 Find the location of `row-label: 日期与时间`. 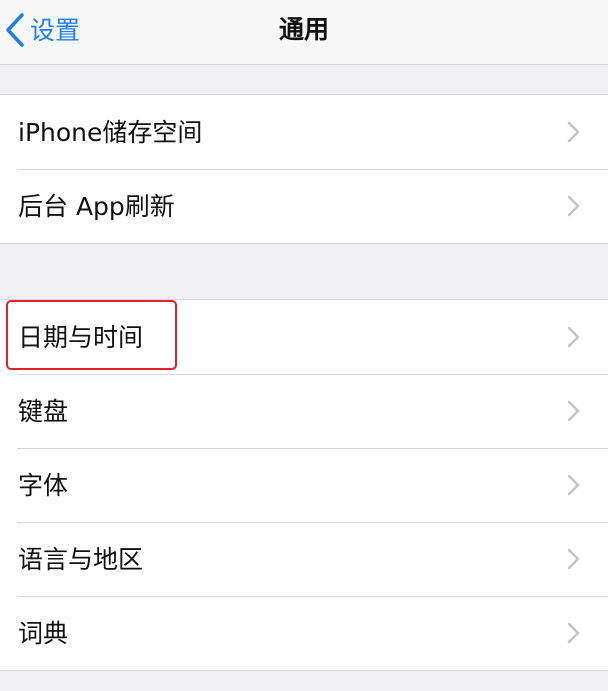

row-label: 日期与时间 is located at coordinates (81, 337).